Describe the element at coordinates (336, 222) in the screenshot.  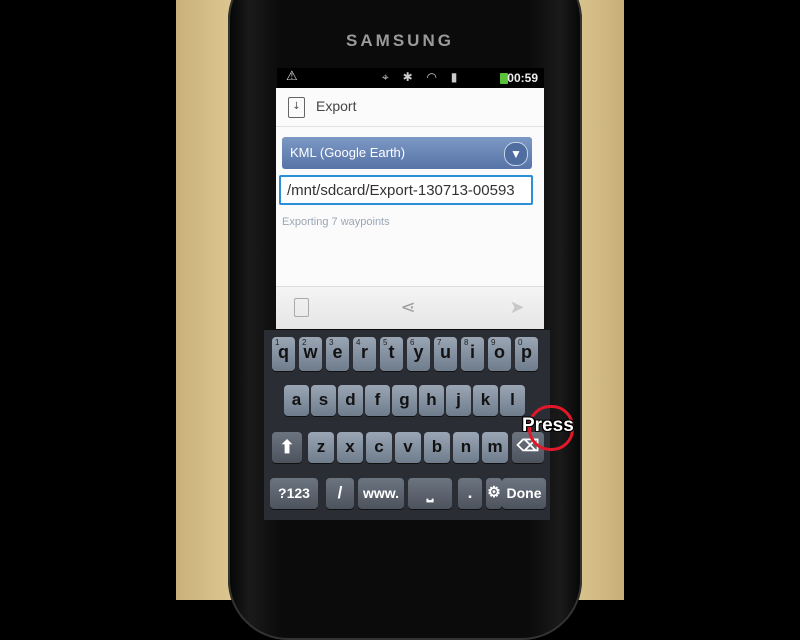
I see `export-status-text: Exporting 7 waypoints` at that location.